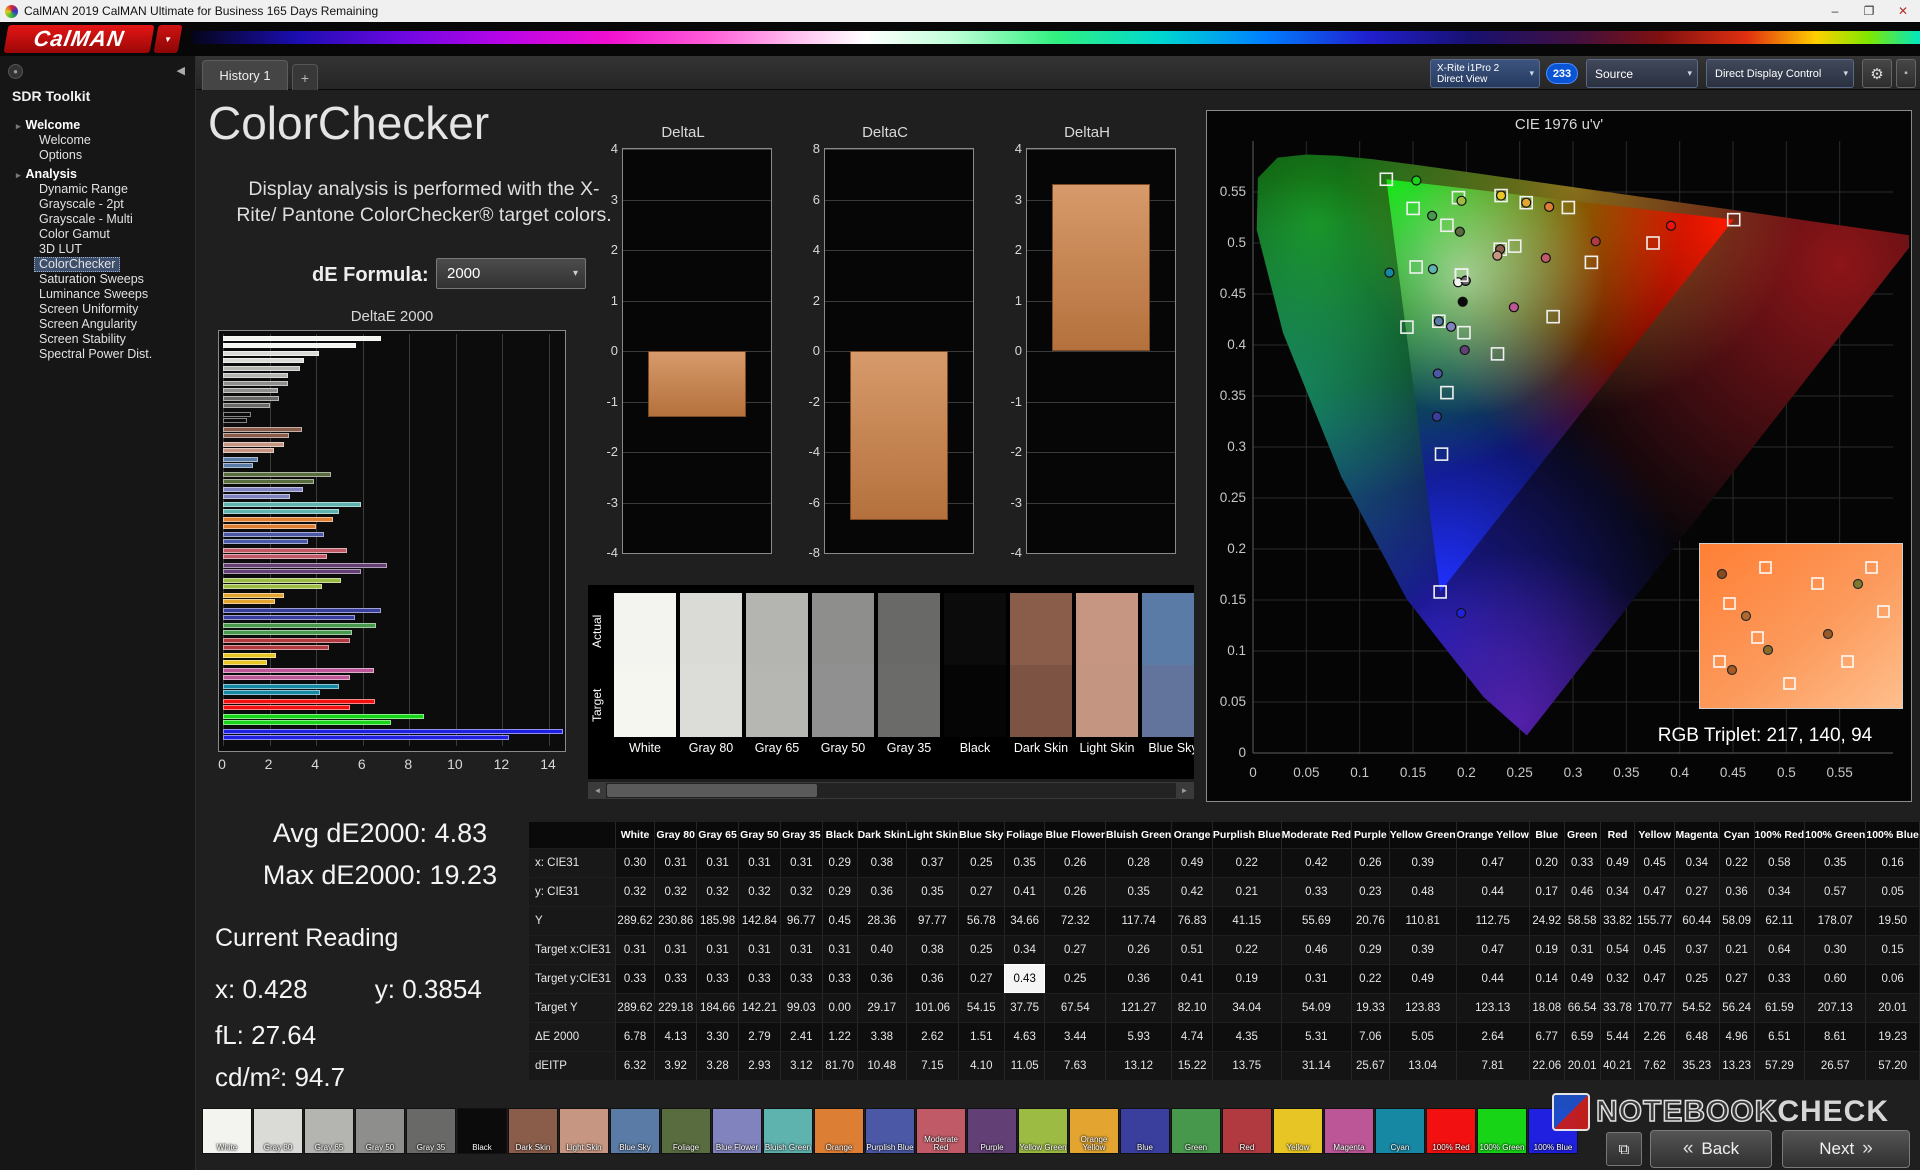 This screenshot has height=1170, width=1920. What do you see at coordinates (1107, 676) in the screenshot?
I see `patch-light-skin: Light Skin` at bounding box center [1107, 676].